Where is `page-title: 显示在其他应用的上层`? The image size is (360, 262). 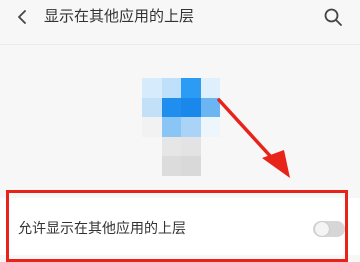 page-title: 显示在其他应用的上层 is located at coordinates (119, 16).